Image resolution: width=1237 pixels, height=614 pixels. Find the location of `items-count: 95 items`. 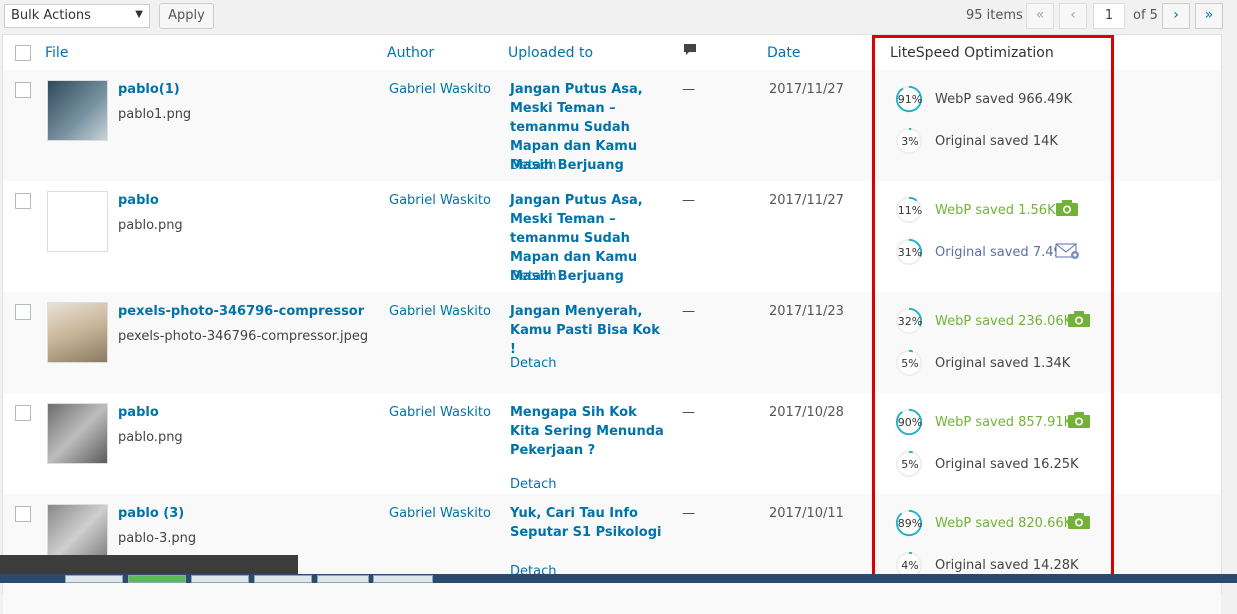

items-count: 95 items is located at coordinates (994, 15).